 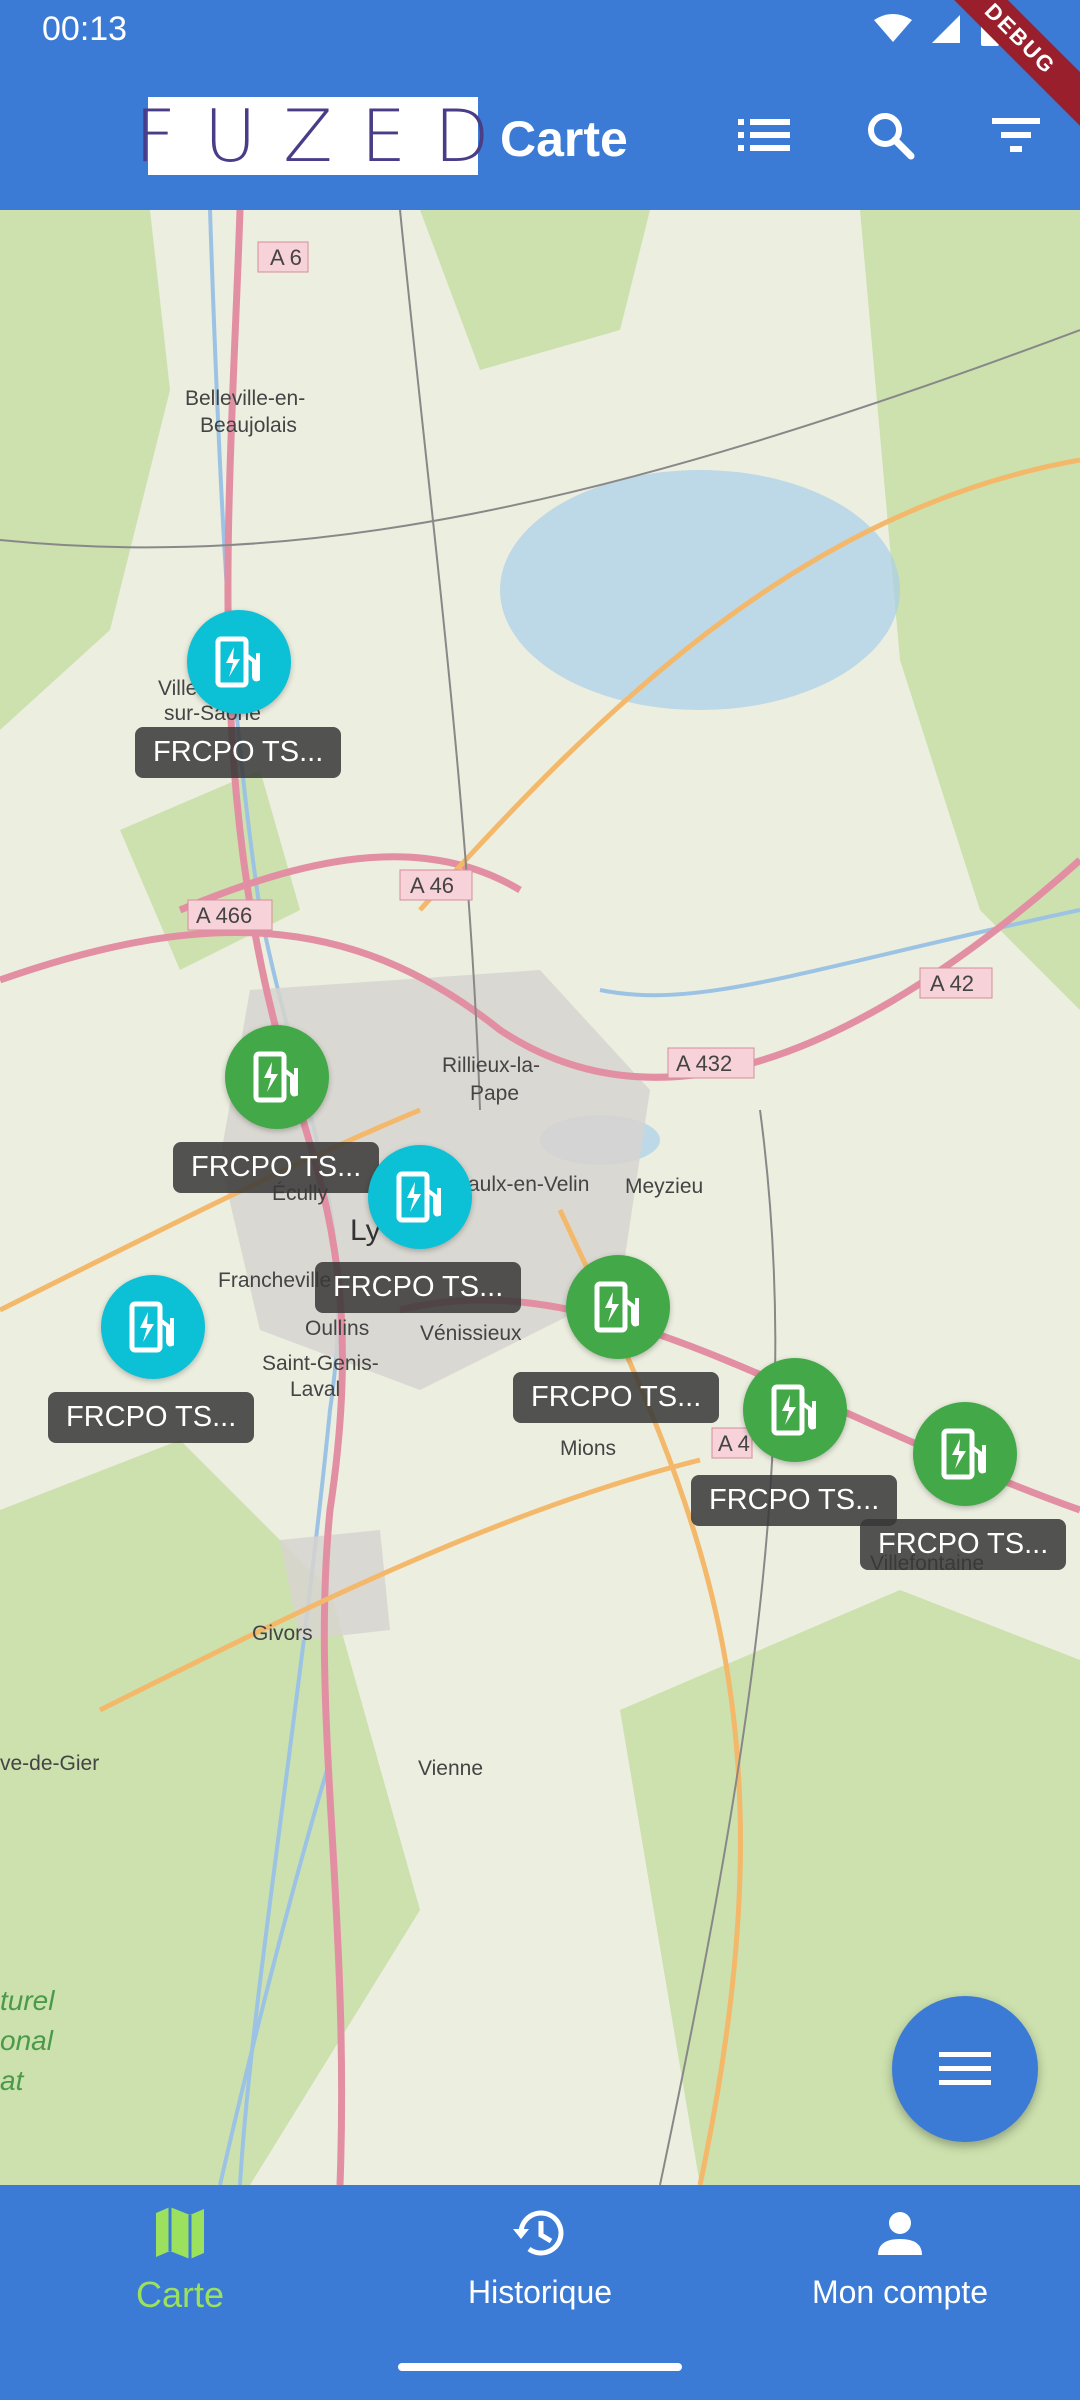 I want to click on nav-item-mon-compte: Mon compte, so click(x=900, y=2258).